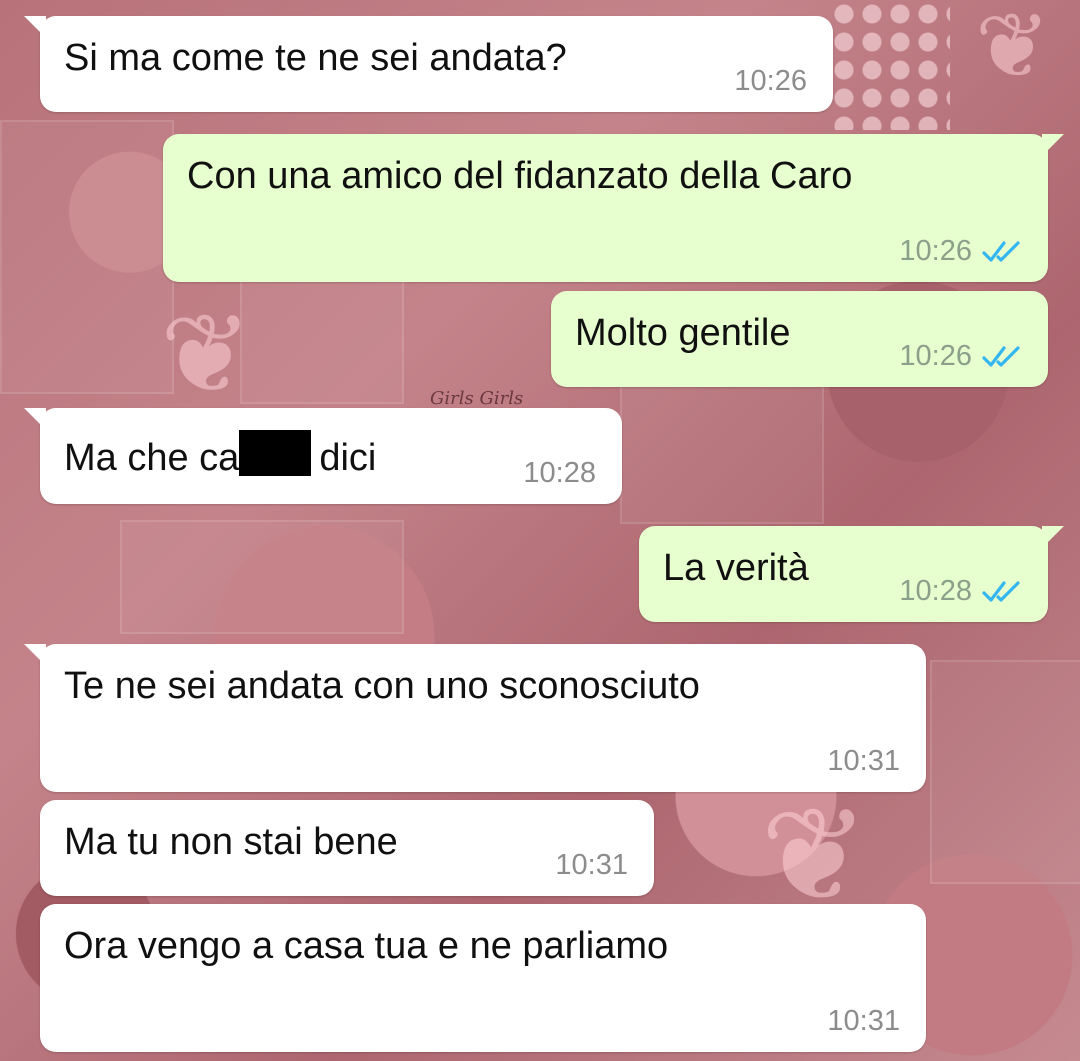 The width and height of the screenshot is (1080, 1061). I want to click on message-text: Te ne sei andata con uno sconosciuto, so click(382, 686).